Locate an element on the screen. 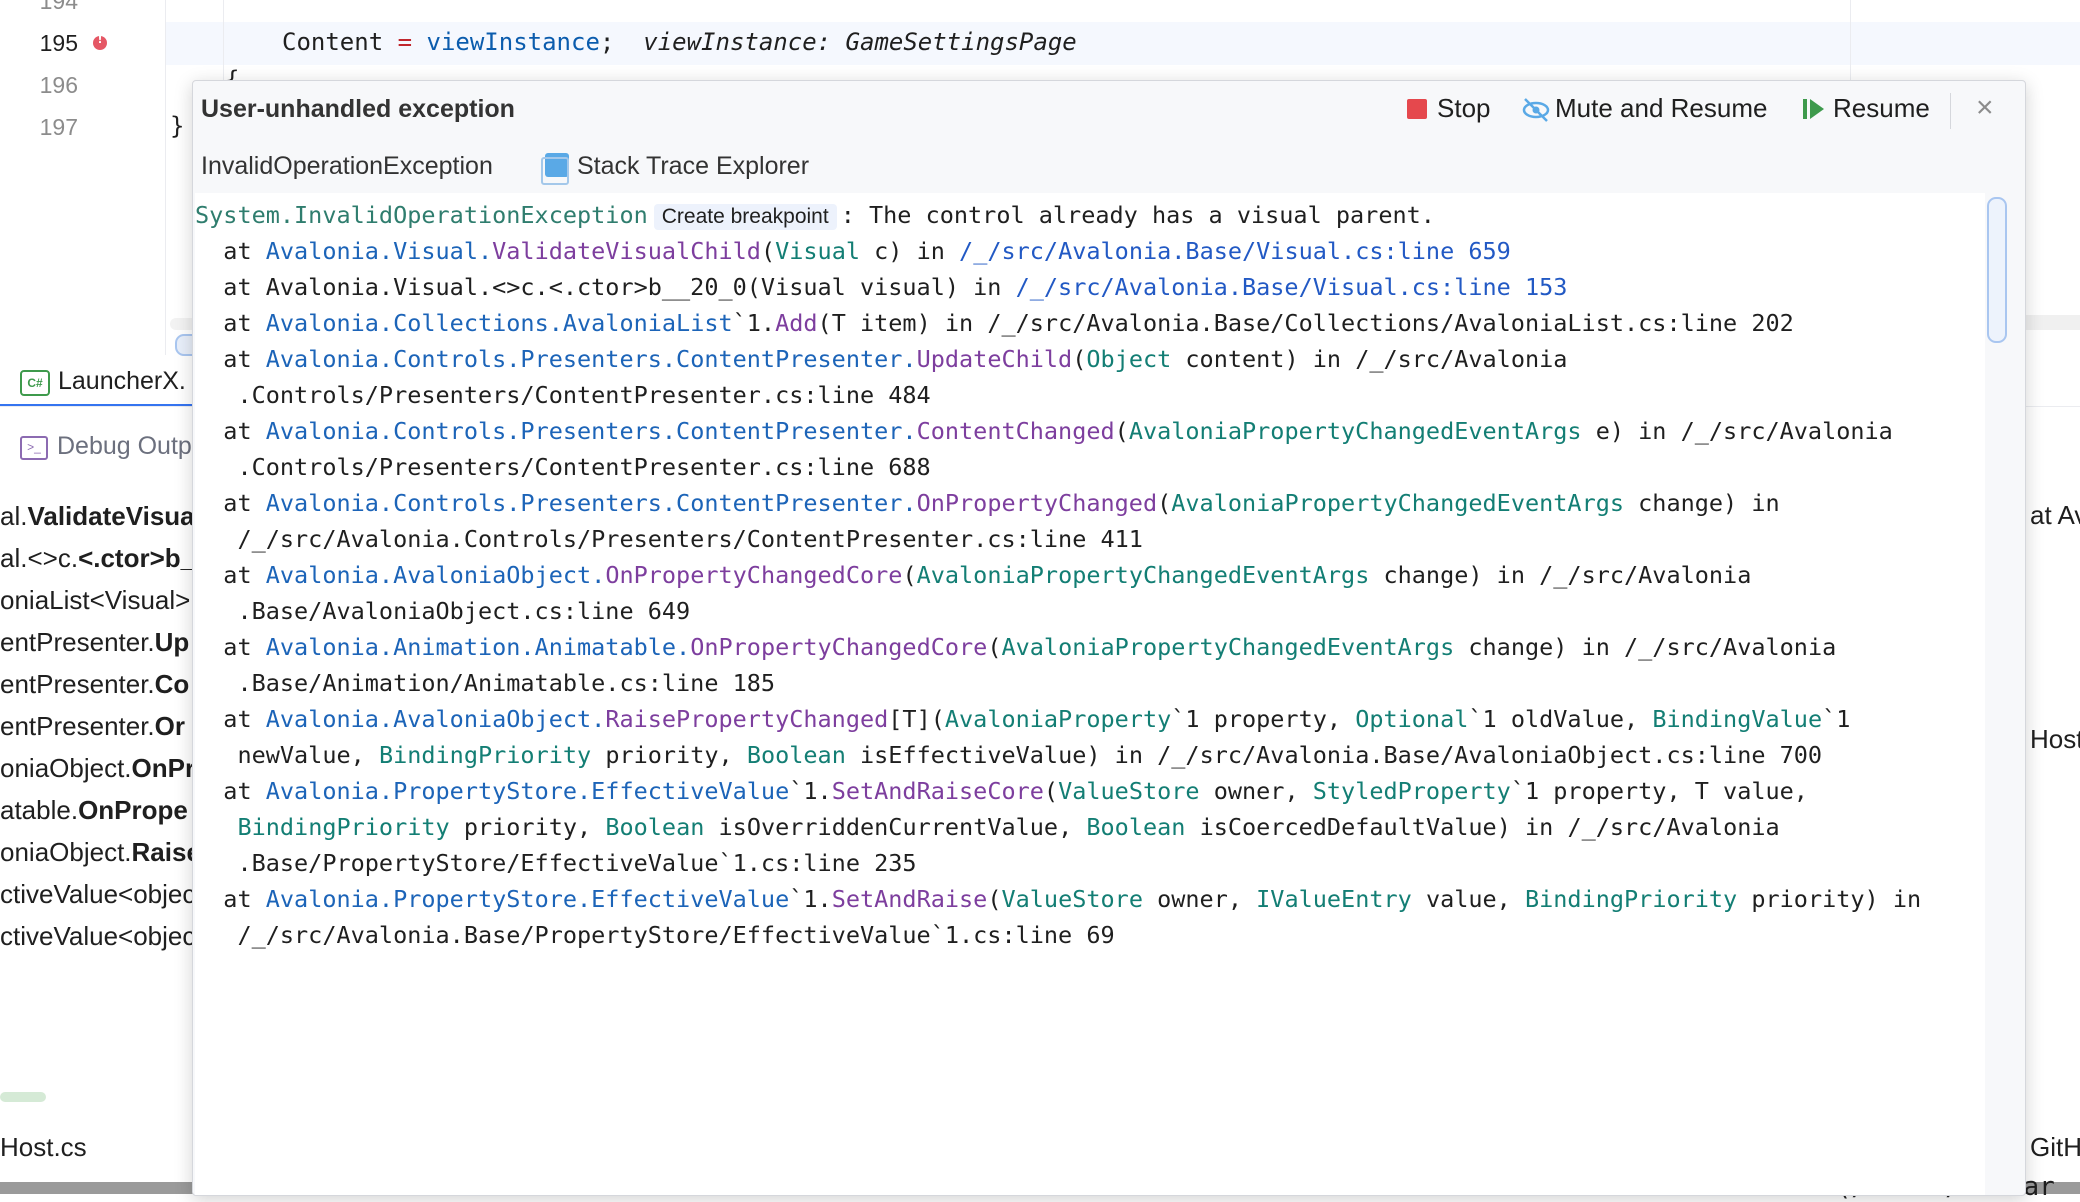 The width and height of the screenshot is (2080, 1202). frame-item: al.ValidateVisua is located at coordinates (97, 516).